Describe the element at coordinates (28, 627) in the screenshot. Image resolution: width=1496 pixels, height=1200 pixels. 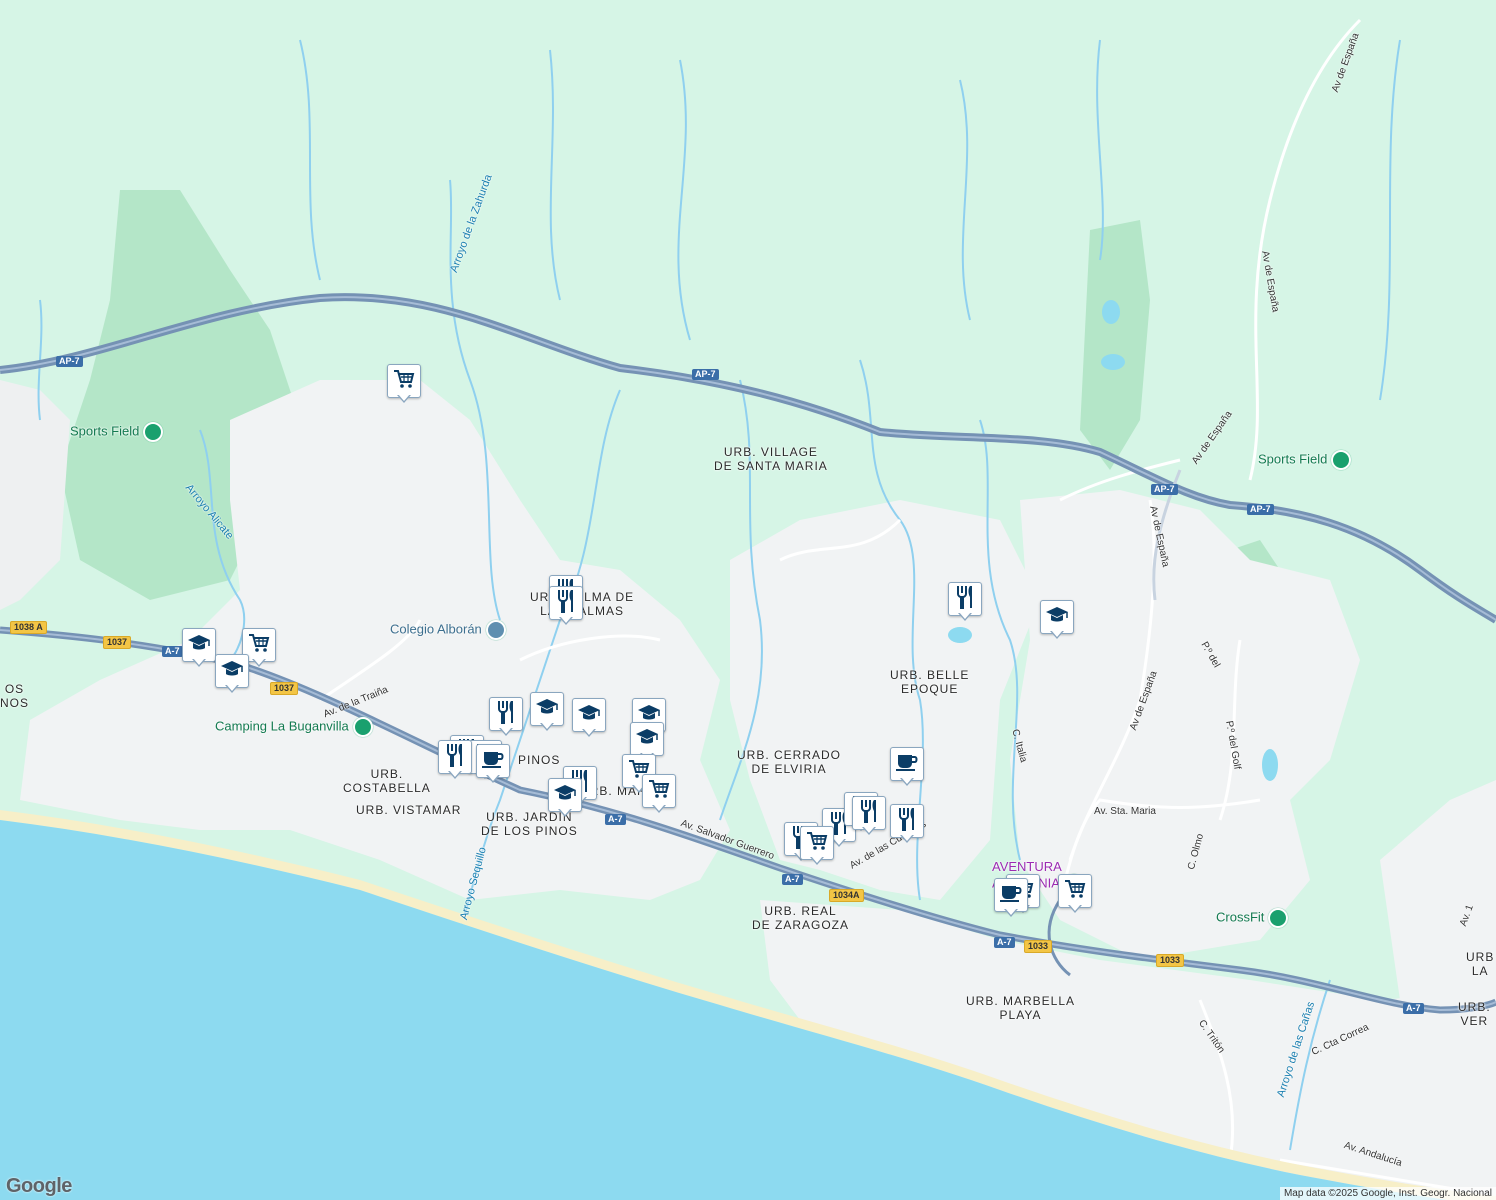
I see `regional-road-shield: 1038 A` at that location.